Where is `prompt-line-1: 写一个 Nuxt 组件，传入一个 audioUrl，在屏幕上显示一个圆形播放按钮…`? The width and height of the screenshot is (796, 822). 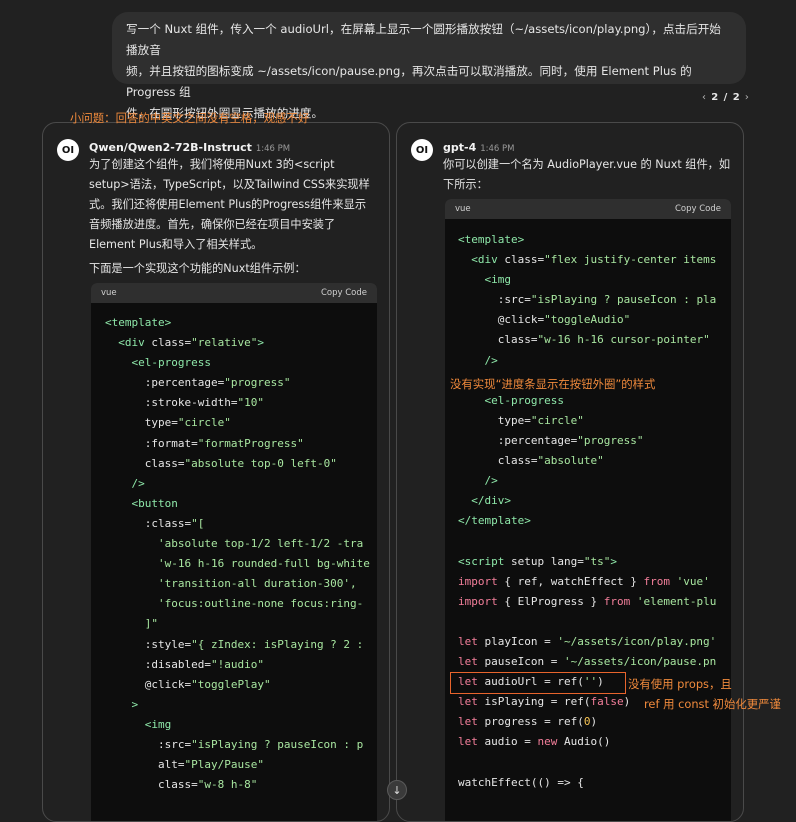 prompt-line-1: 写一个 Nuxt 组件，传入一个 audioUrl，在屏幕上显示一个圆形播放按钮… is located at coordinates (423, 39).